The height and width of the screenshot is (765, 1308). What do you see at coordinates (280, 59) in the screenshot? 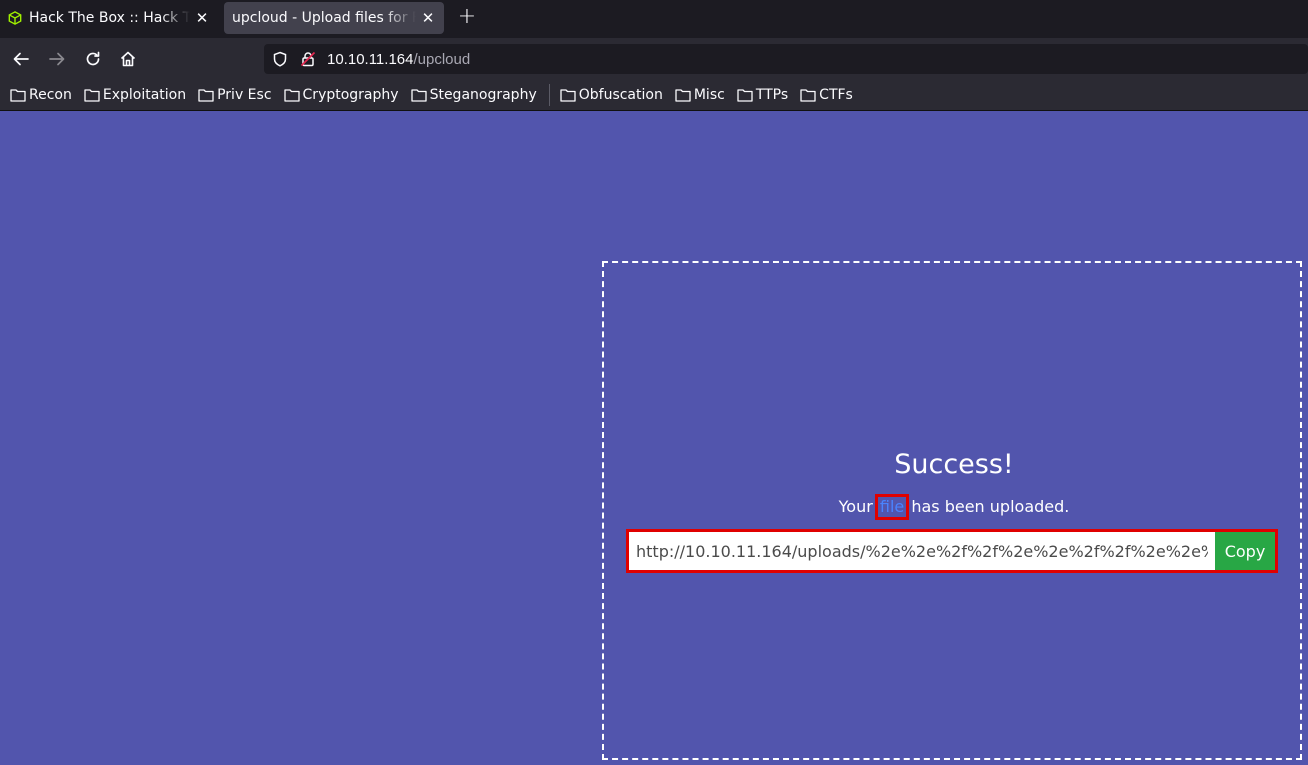
I see `shield-icon` at bounding box center [280, 59].